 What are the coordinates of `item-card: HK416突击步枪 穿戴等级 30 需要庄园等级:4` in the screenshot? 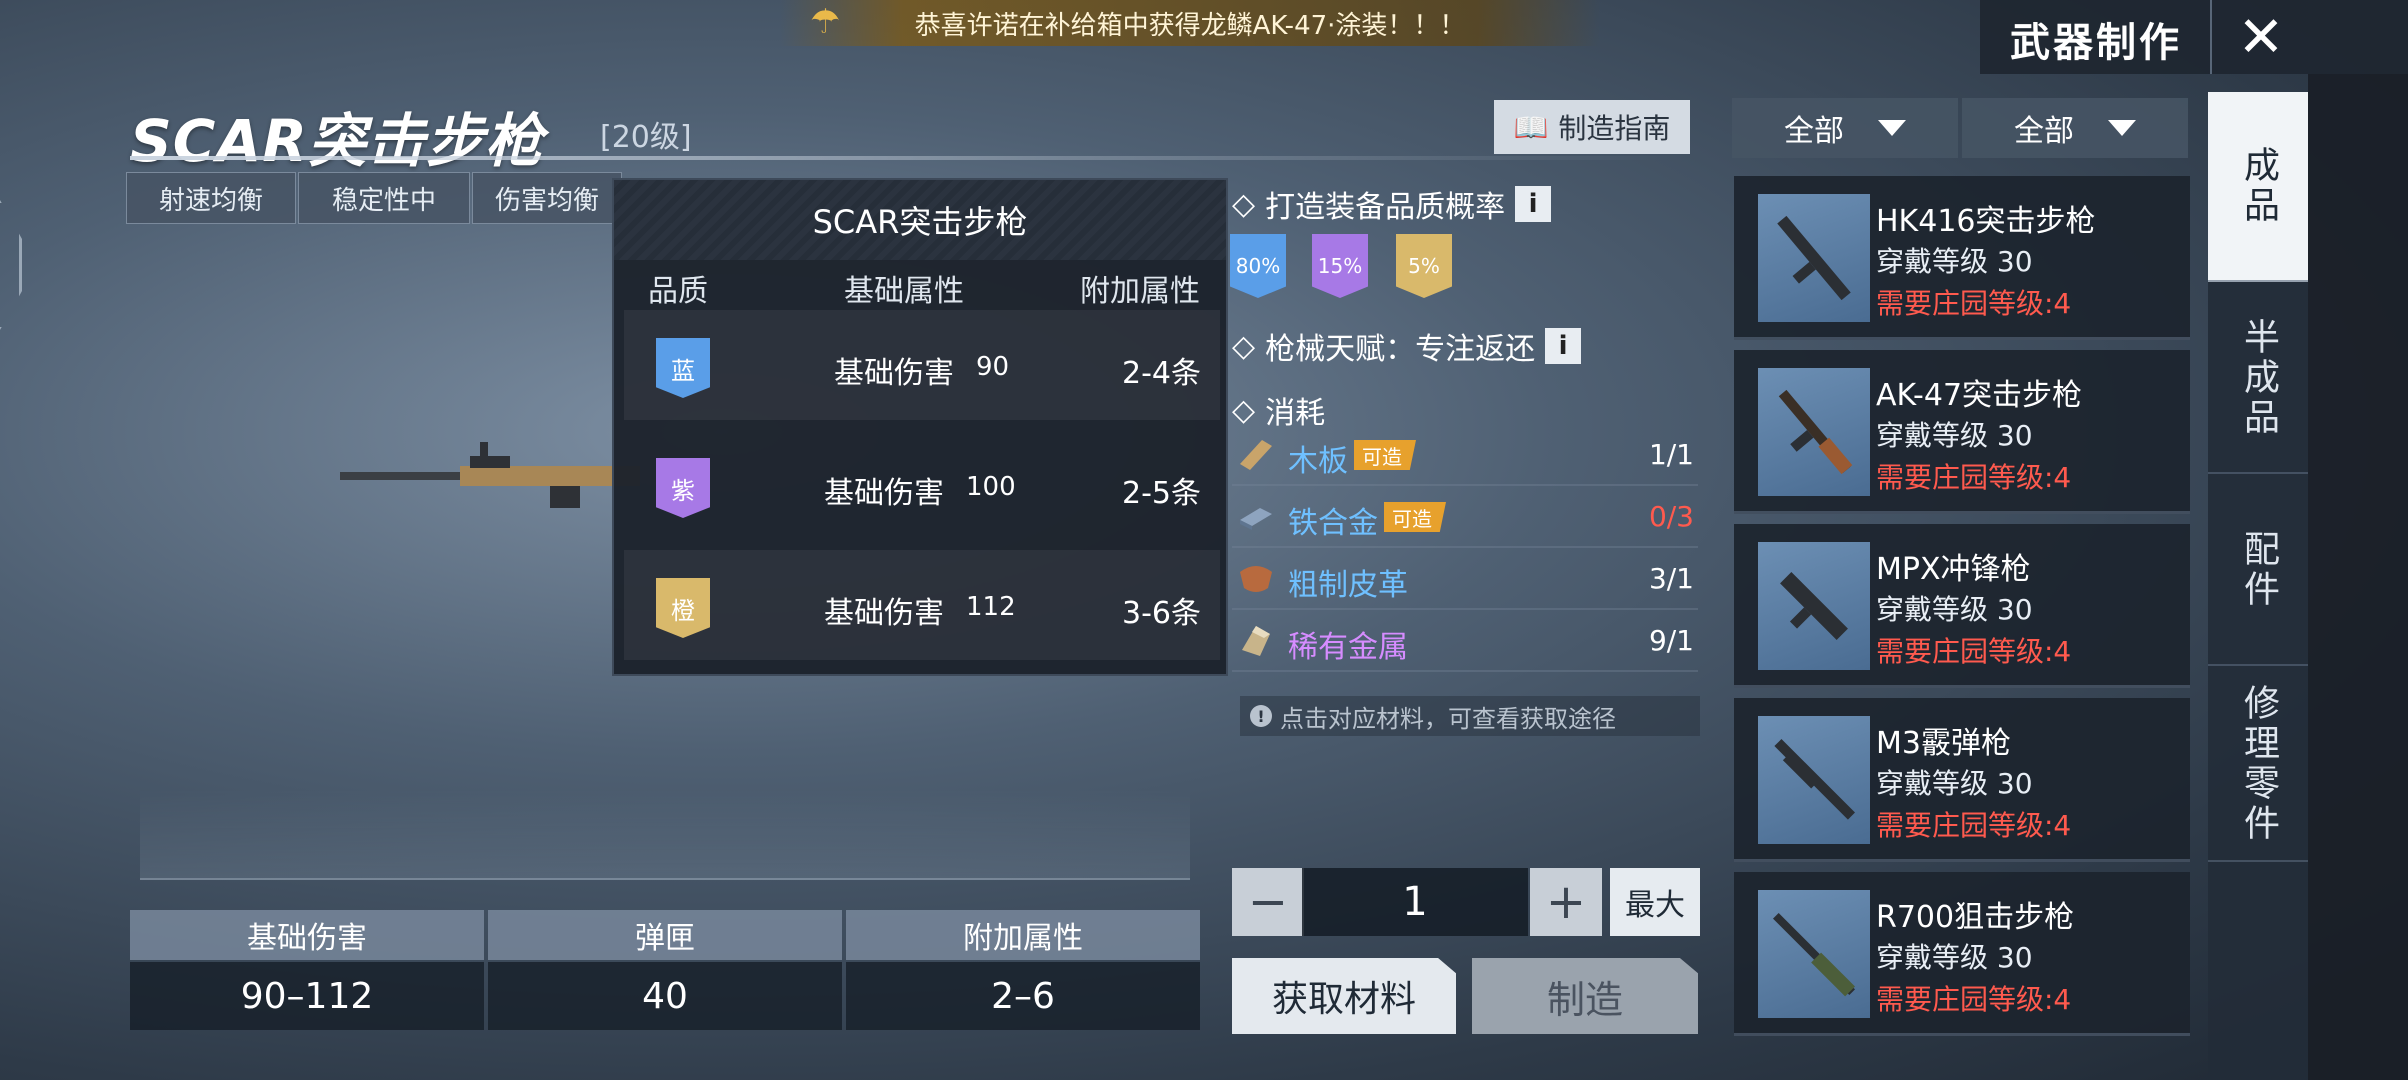 It's located at (1962, 258).